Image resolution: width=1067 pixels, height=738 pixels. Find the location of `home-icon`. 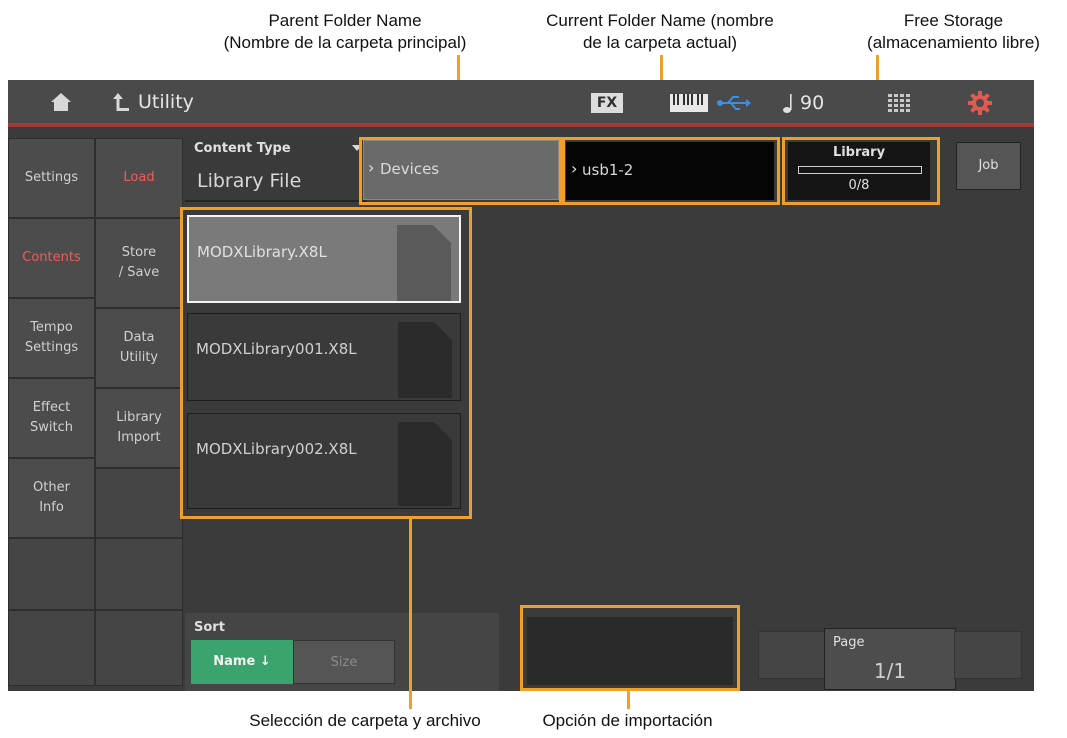

home-icon is located at coordinates (61, 103).